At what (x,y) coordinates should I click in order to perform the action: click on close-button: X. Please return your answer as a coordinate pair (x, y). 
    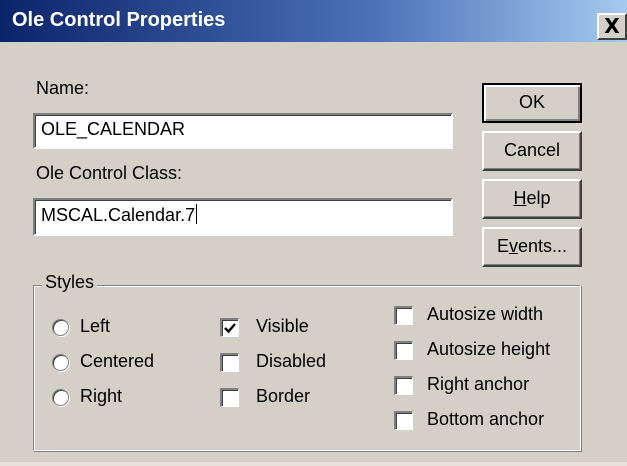
    Looking at the image, I should click on (612, 26).